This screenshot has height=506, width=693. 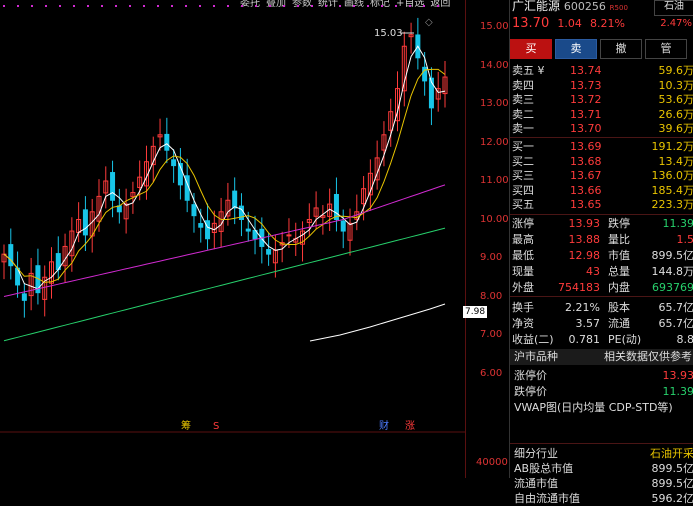 I want to click on level-label: 买四, so click(x=523, y=190).